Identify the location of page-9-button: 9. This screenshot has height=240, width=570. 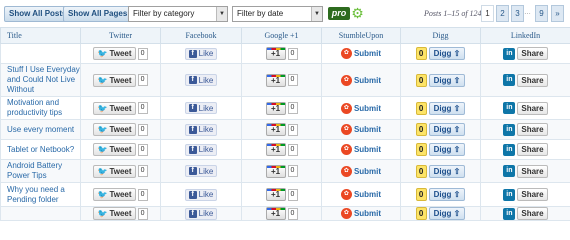
(541, 13).